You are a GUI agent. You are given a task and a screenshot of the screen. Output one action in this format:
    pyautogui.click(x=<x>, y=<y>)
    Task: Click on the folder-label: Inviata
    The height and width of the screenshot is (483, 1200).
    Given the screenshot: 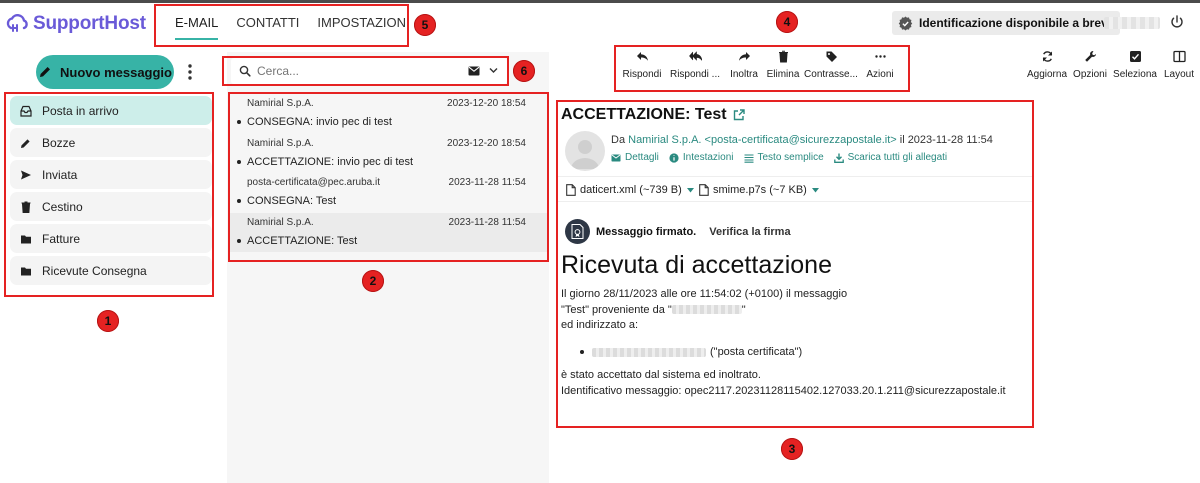 What is the action you would take?
    pyautogui.click(x=60, y=174)
    